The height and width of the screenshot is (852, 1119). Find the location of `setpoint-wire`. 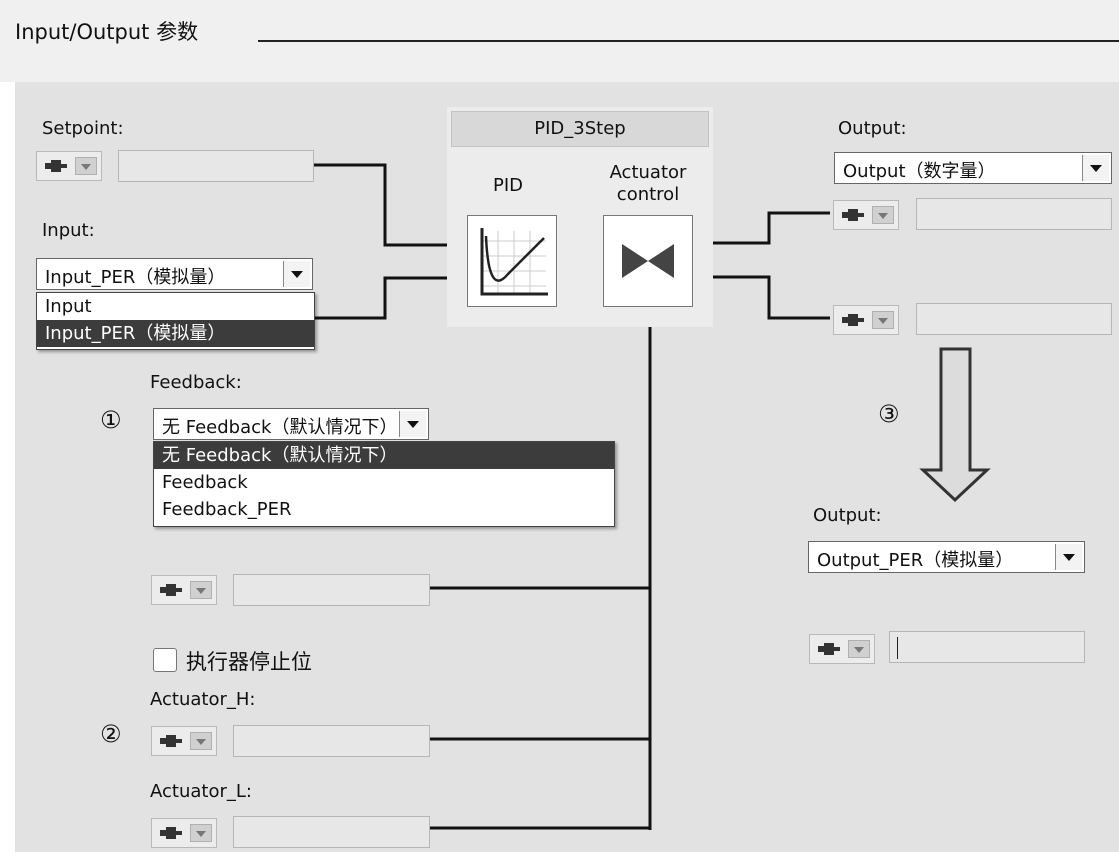

setpoint-wire is located at coordinates (390, 205).